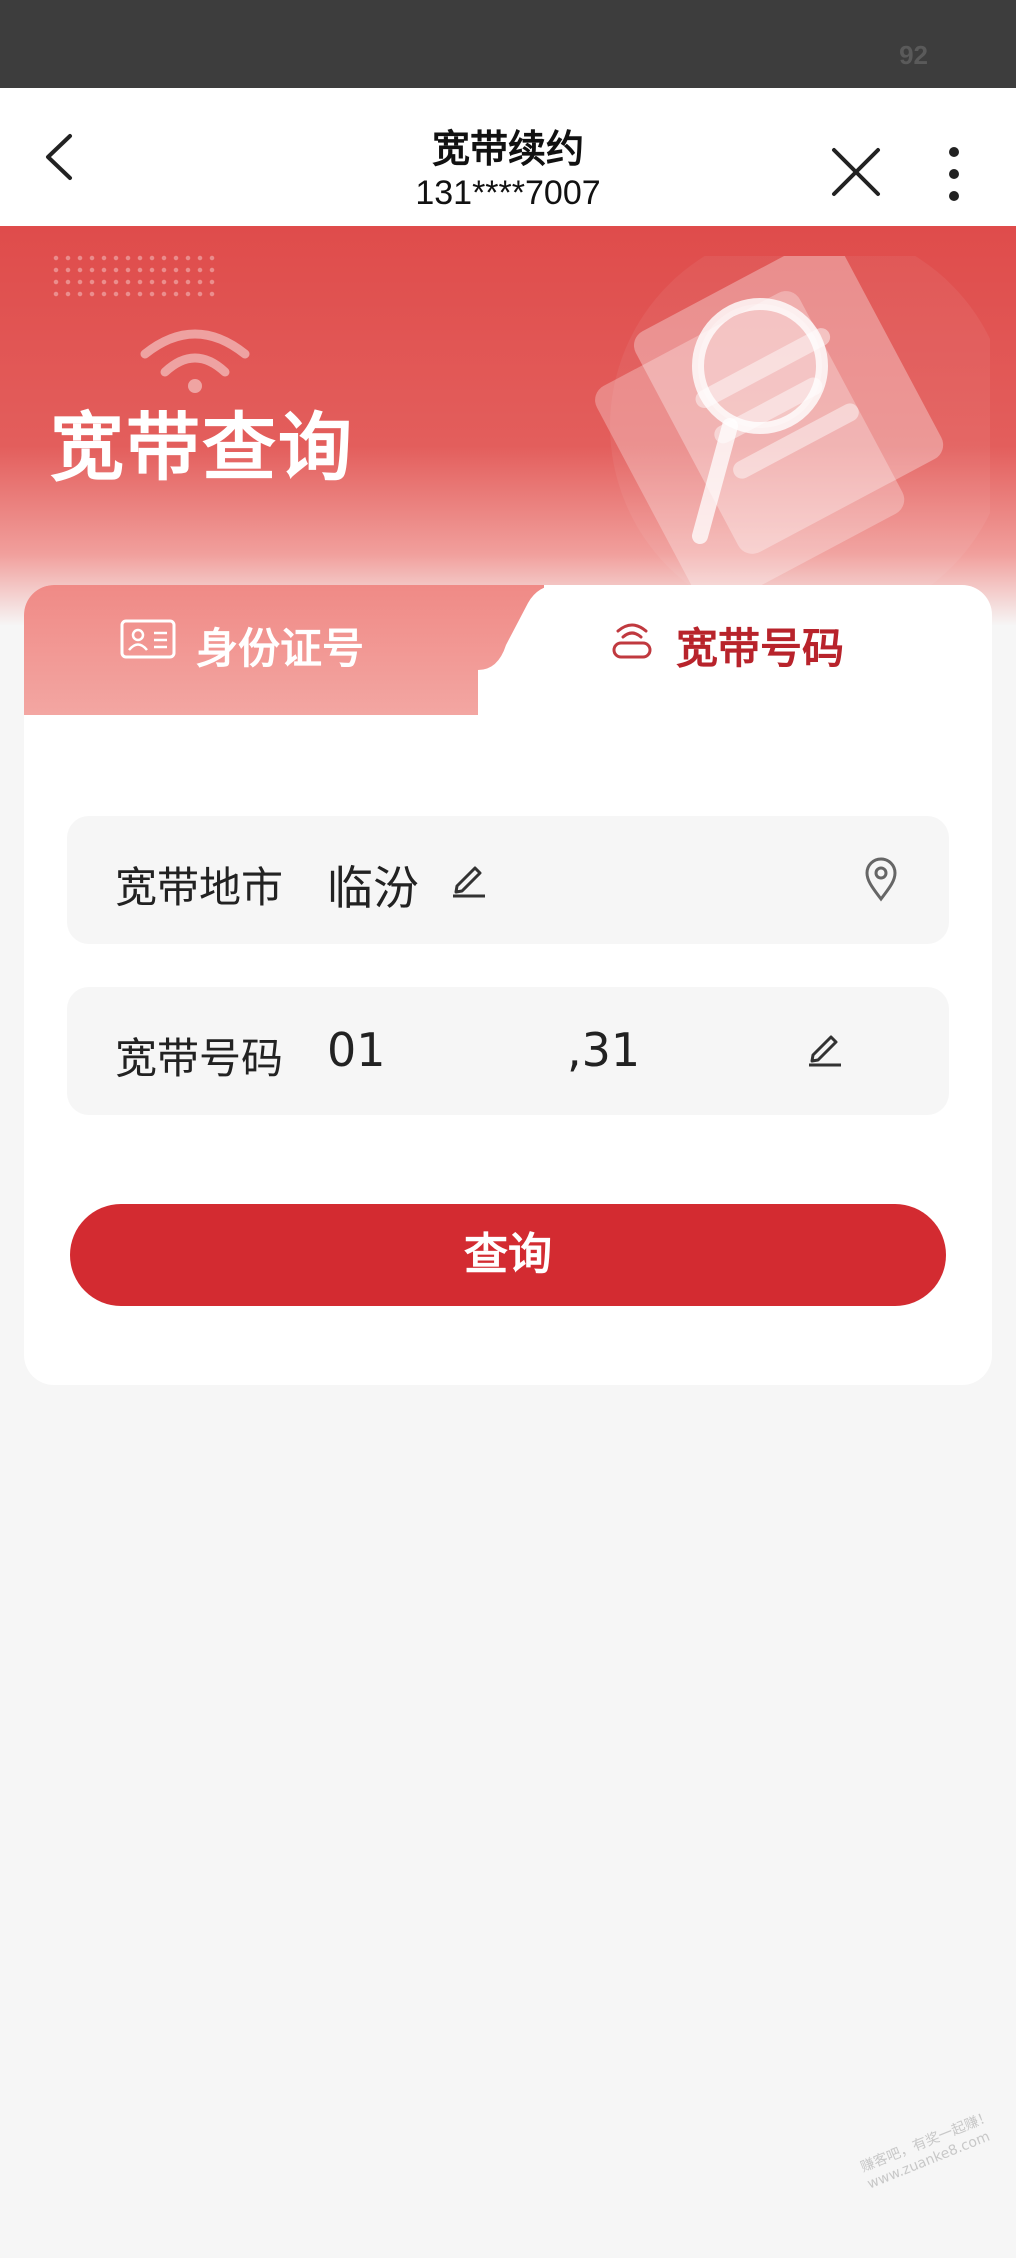 The image size is (1016, 2258). I want to click on document-search-illustration, so click(792, 421).